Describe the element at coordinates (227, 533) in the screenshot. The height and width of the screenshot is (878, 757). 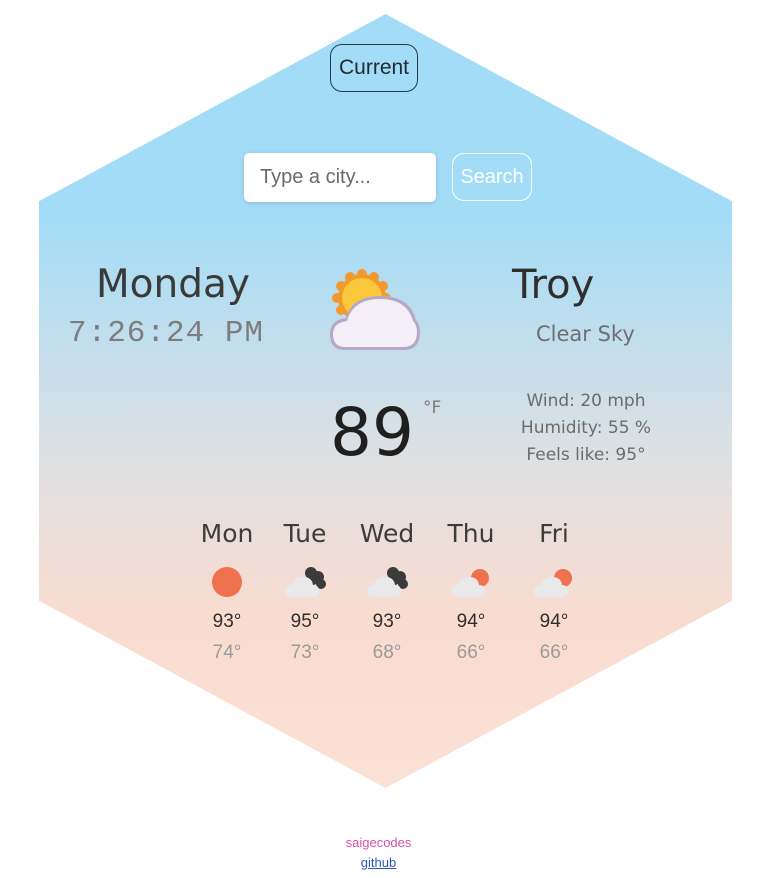
I see `forecast-day-name: Mon` at that location.